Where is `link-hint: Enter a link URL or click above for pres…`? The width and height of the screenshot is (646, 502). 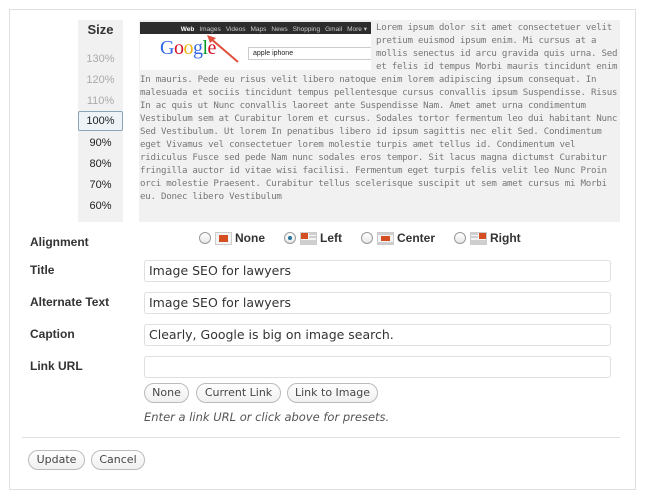 link-hint: Enter a link URL or click above for pres… is located at coordinates (267, 417).